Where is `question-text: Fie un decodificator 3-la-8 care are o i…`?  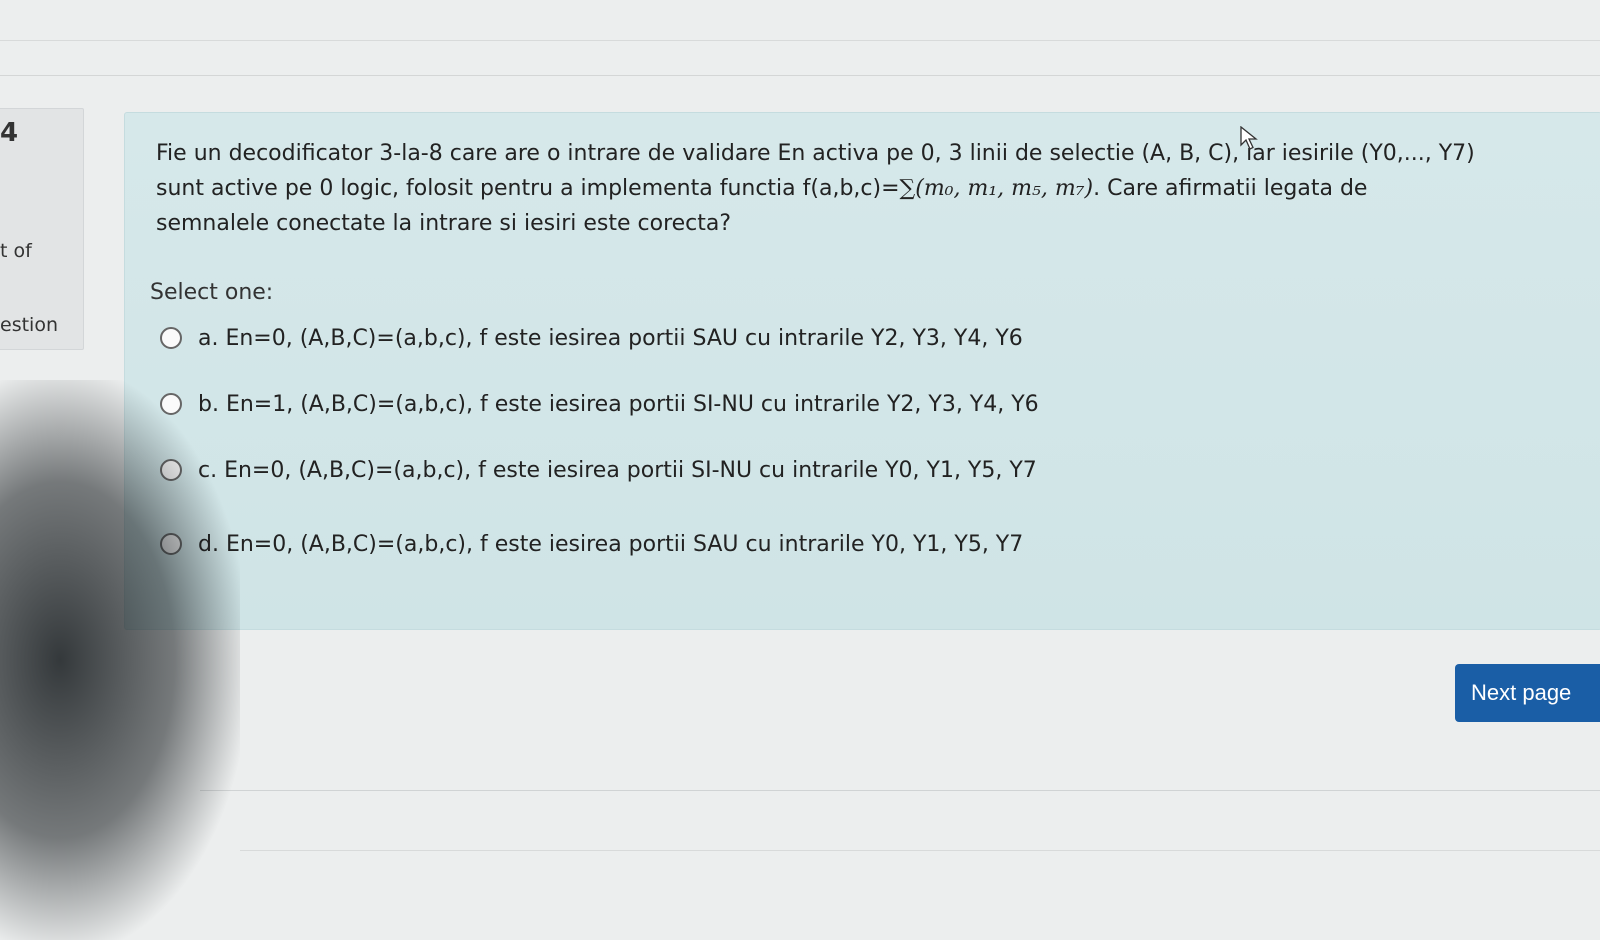 question-text: Fie un decodificator 3-la-8 care are o i… is located at coordinates (821, 188).